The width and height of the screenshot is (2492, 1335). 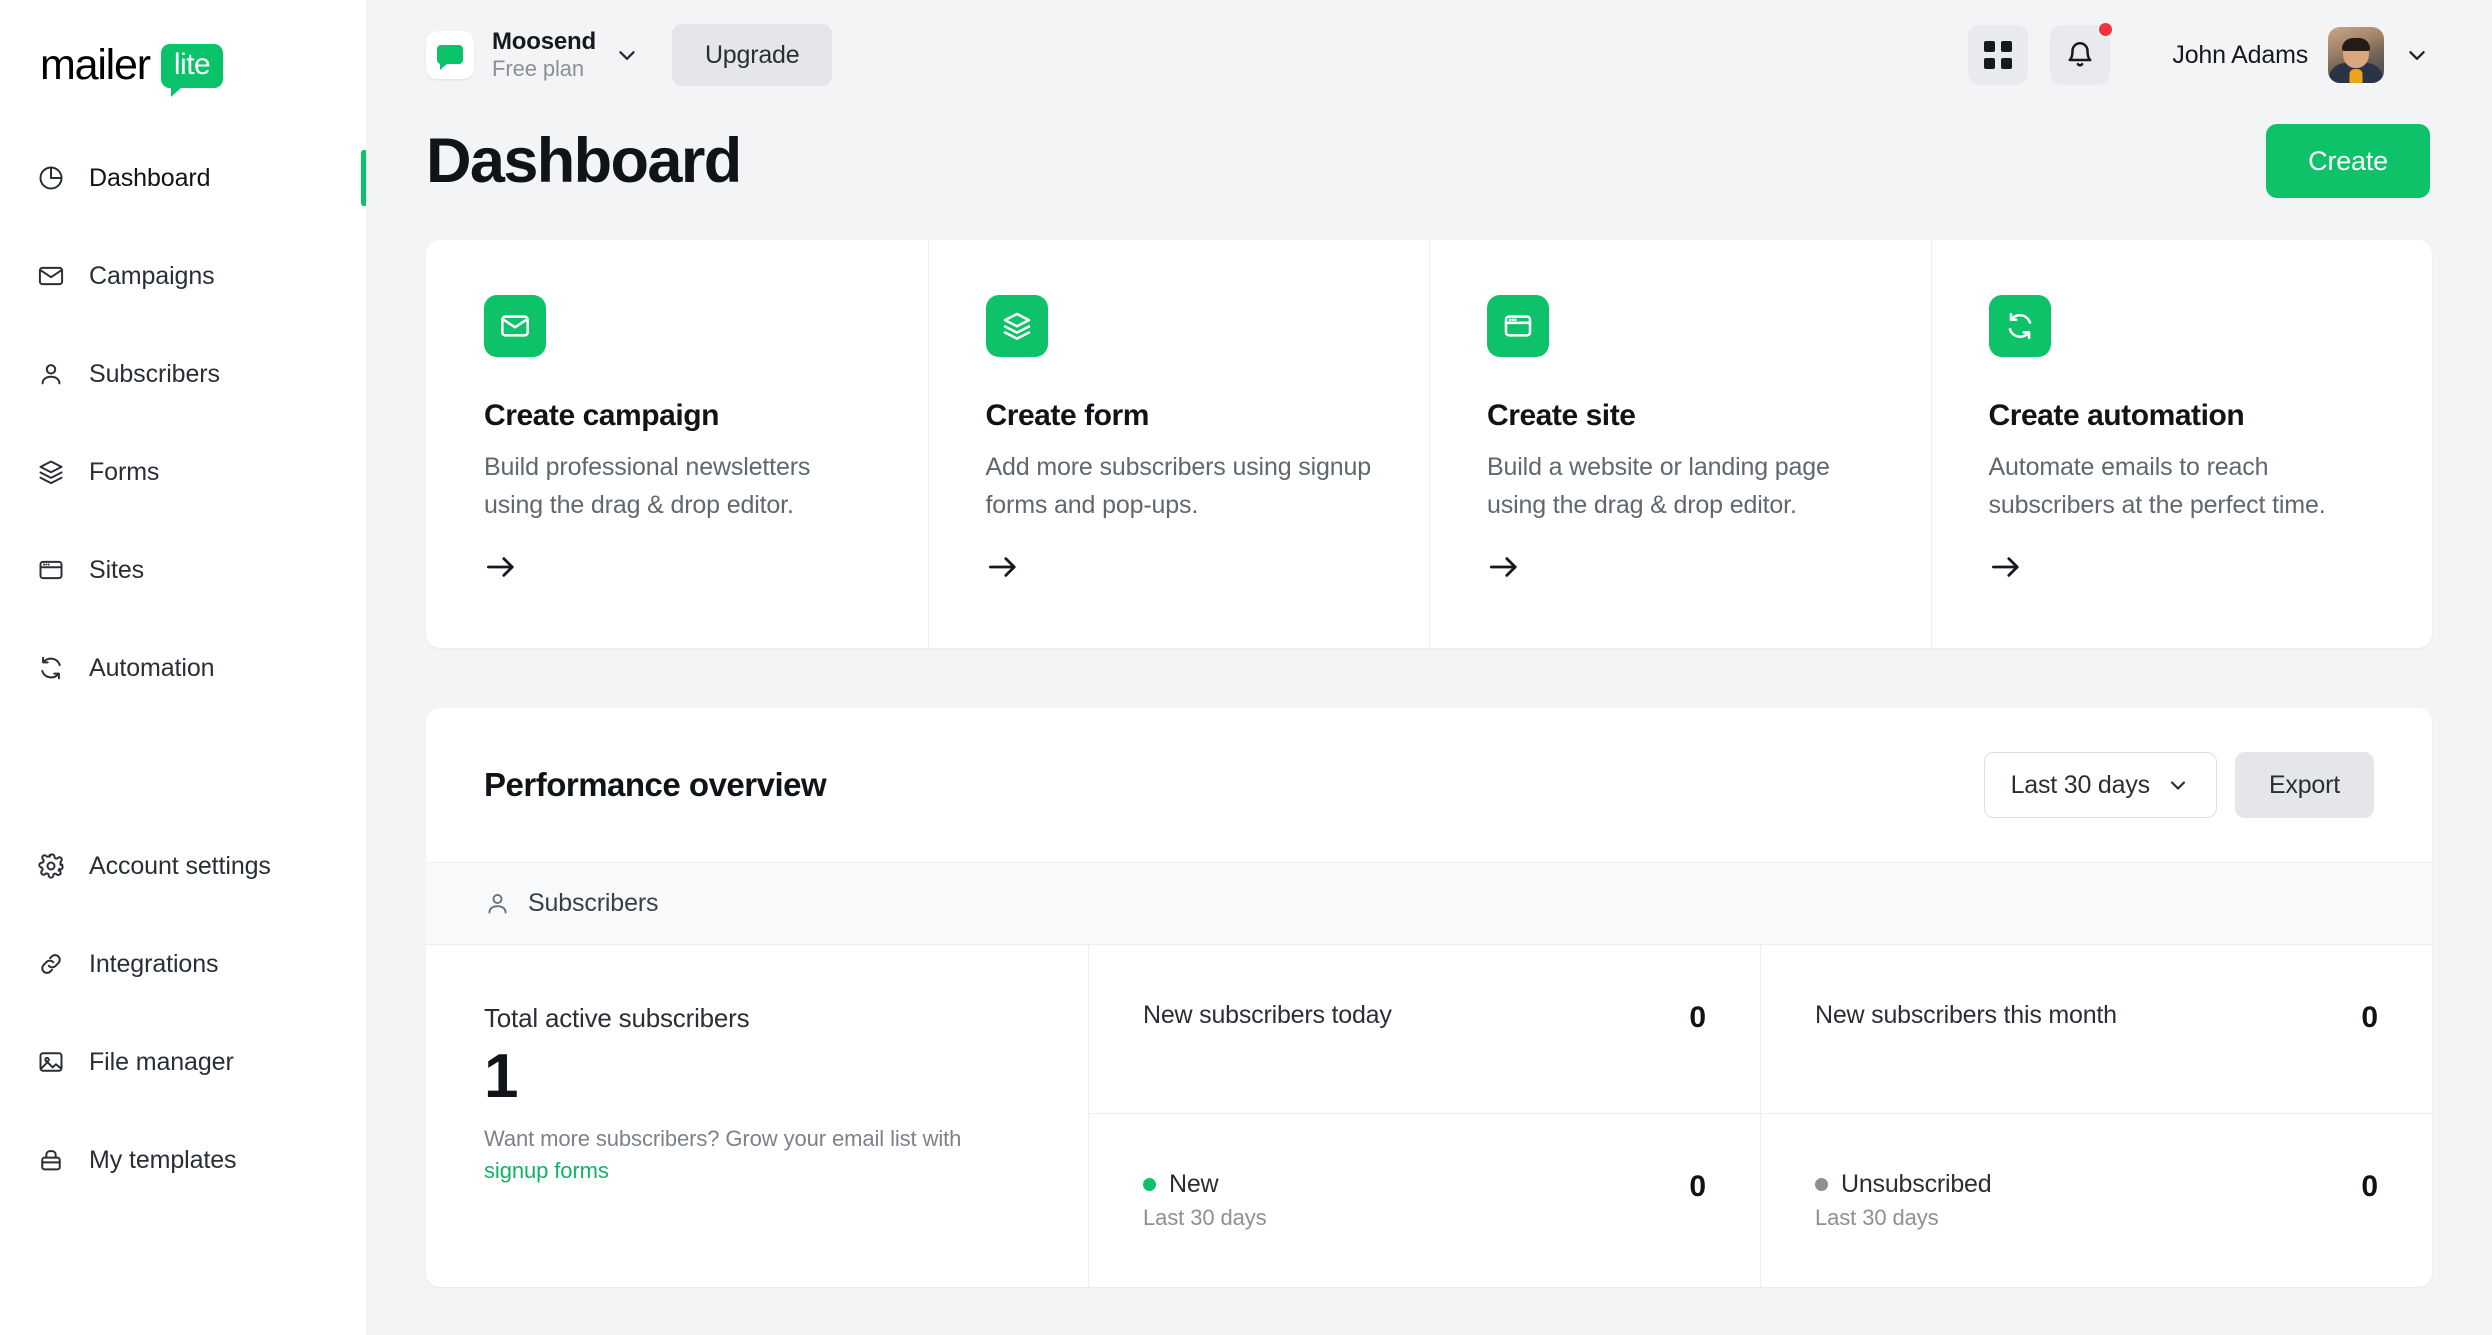 I want to click on image-icon, so click(x=51, y=1062).